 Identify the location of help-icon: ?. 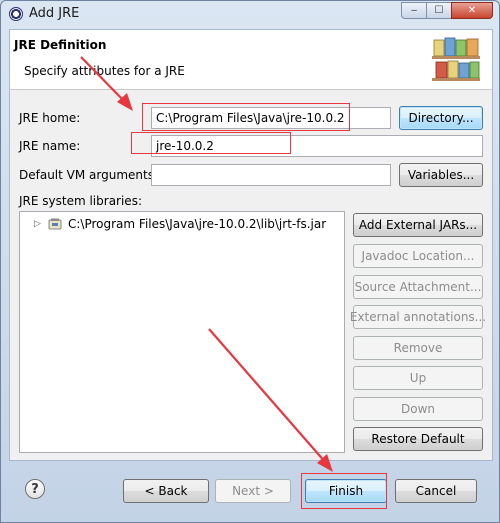
(35, 489).